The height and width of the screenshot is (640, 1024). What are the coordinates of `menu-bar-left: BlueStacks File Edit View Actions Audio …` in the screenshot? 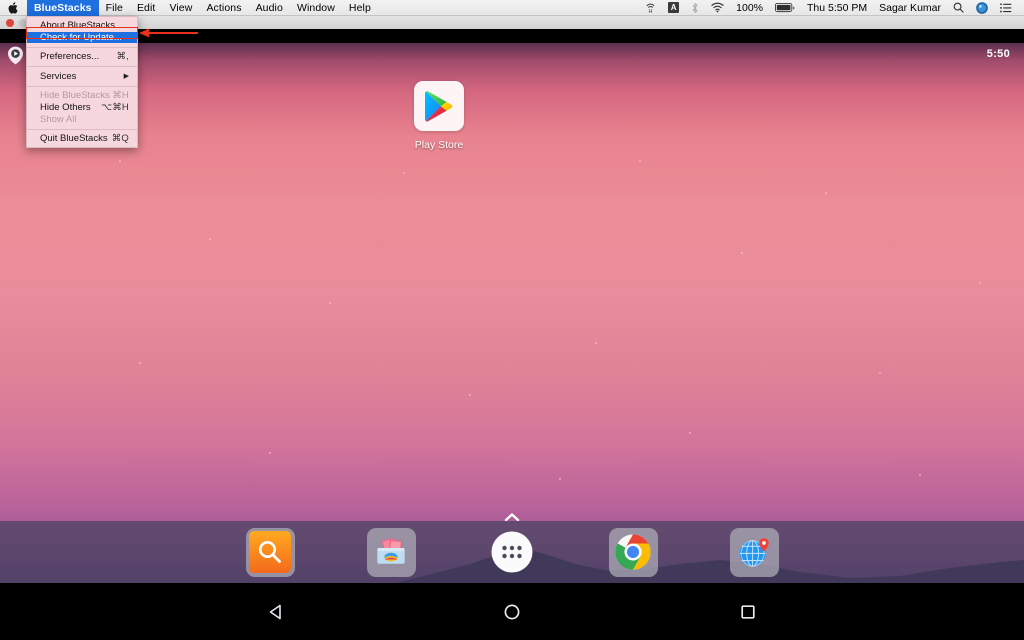 It's located at (189, 8).